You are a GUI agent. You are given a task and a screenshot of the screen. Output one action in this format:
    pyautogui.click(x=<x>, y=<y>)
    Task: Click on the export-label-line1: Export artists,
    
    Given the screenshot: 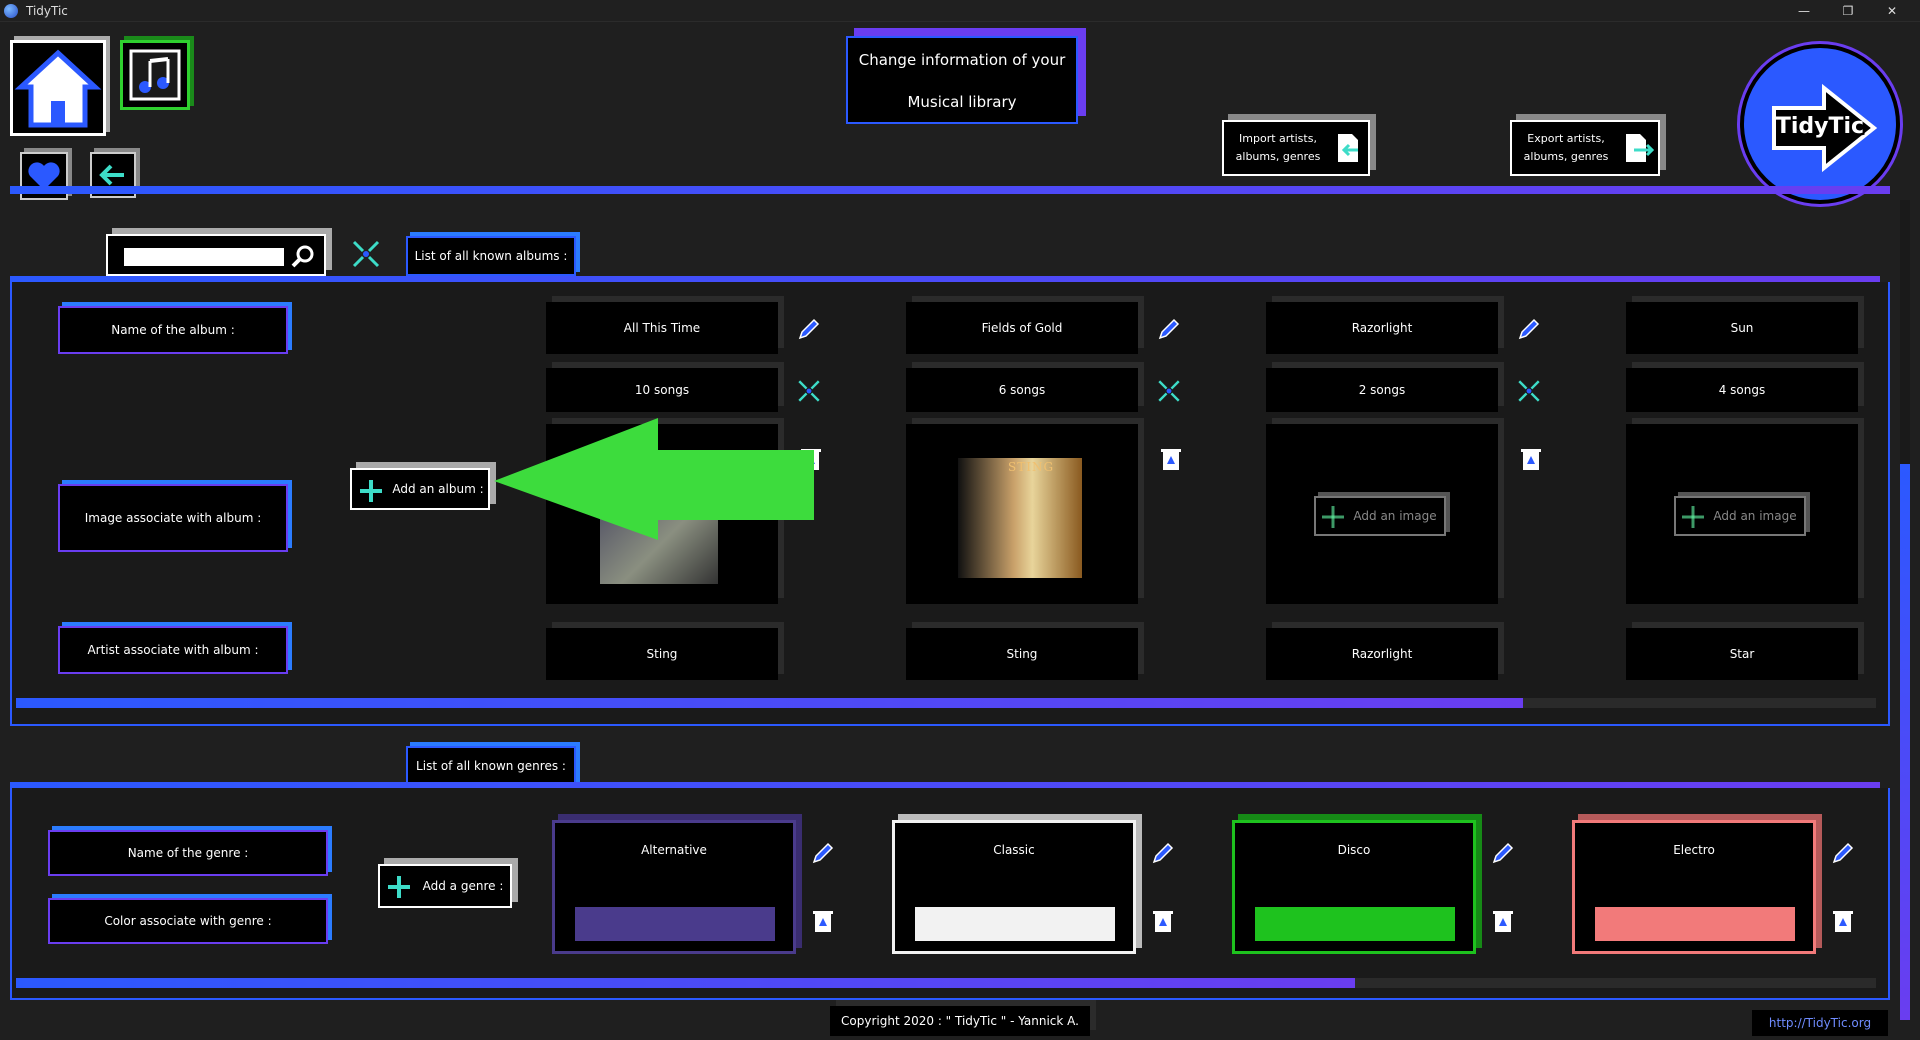 What is the action you would take?
    pyautogui.click(x=1566, y=138)
    